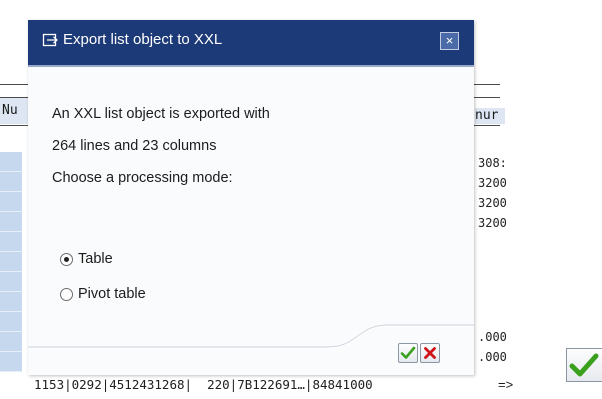  I want to click on message-line-2: 264 lines and 23 columns, so click(134, 146).